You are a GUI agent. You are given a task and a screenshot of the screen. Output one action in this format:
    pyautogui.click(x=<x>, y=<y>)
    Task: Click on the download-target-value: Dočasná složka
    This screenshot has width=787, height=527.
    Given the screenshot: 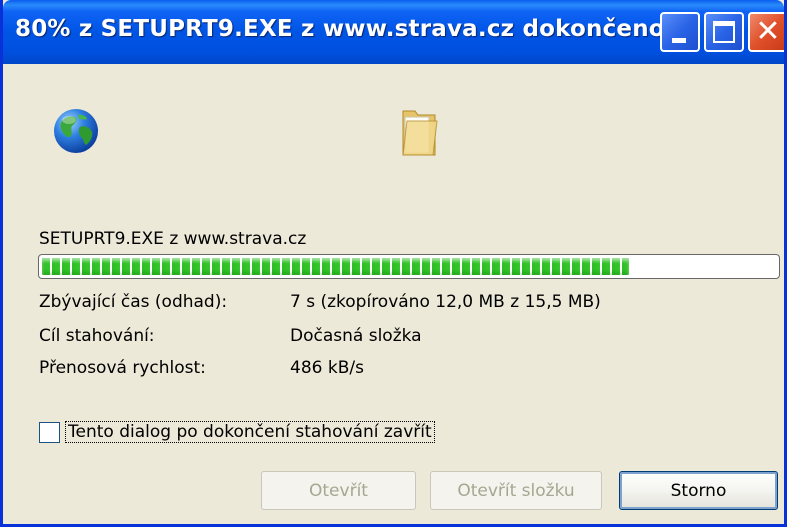 What is the action you would take?
    pyautogui.click(x=356, y=336)
    